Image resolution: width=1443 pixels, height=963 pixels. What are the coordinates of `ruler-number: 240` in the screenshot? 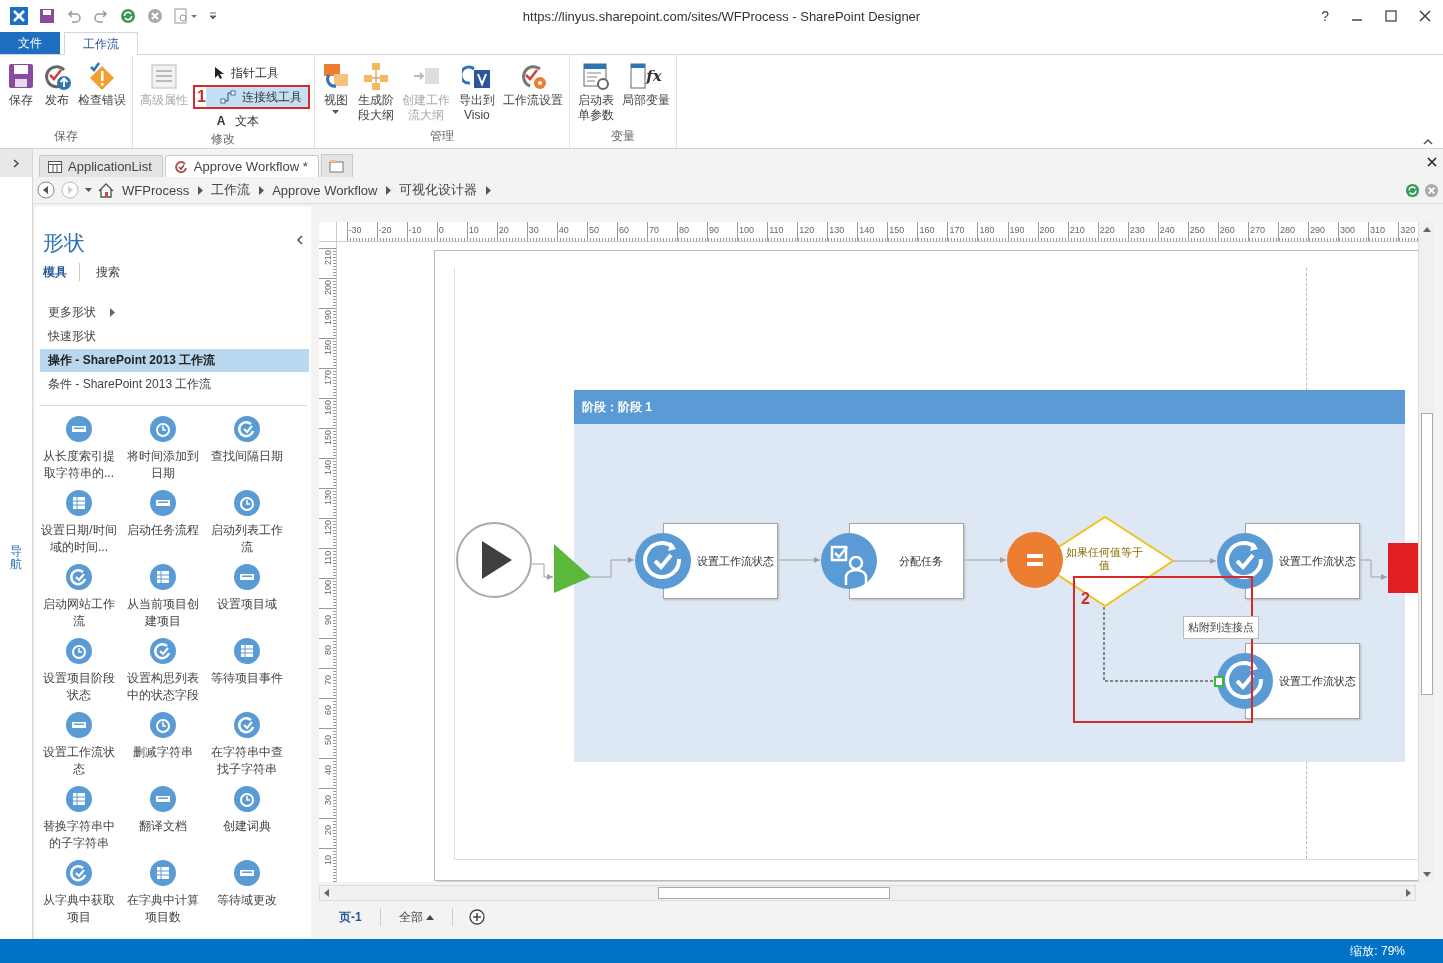 It's located at (1166, 230).